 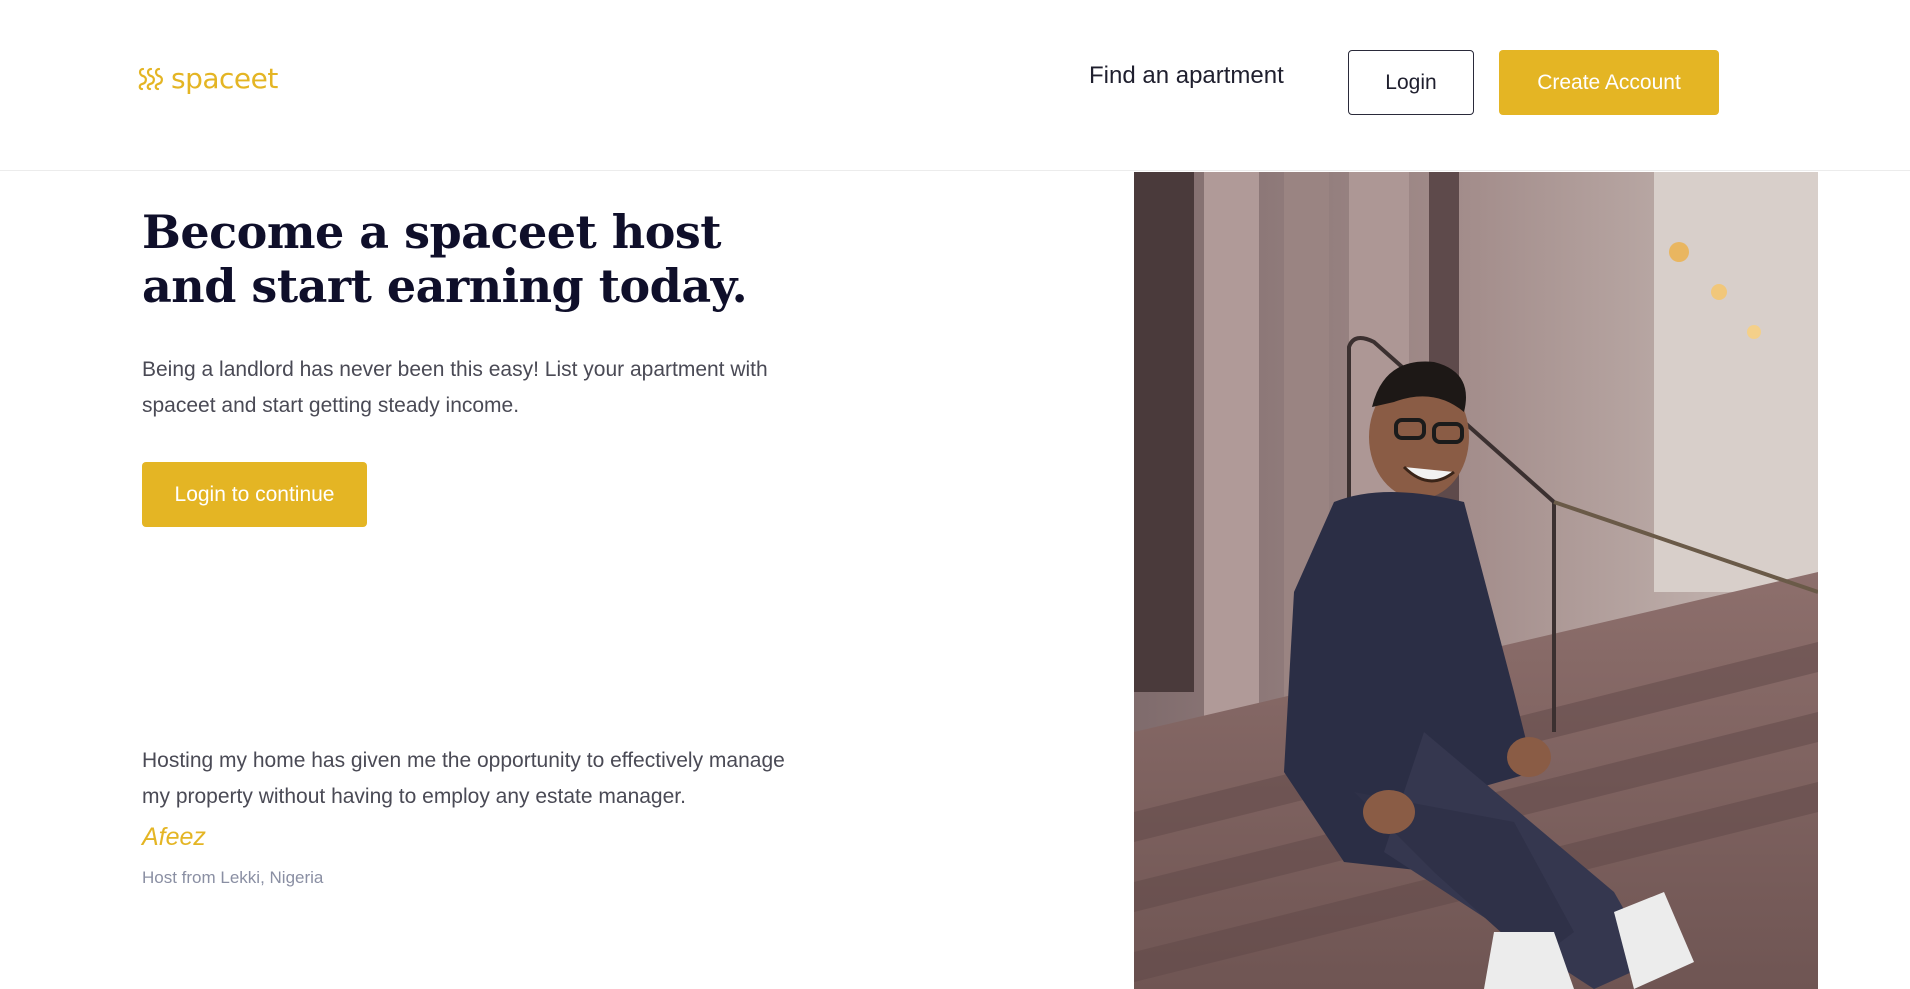 What do you see at coordinates (254, 494) in the screenshot?
I see `login-to-continue-button: Login to continue` at bounding box center [254, 494].